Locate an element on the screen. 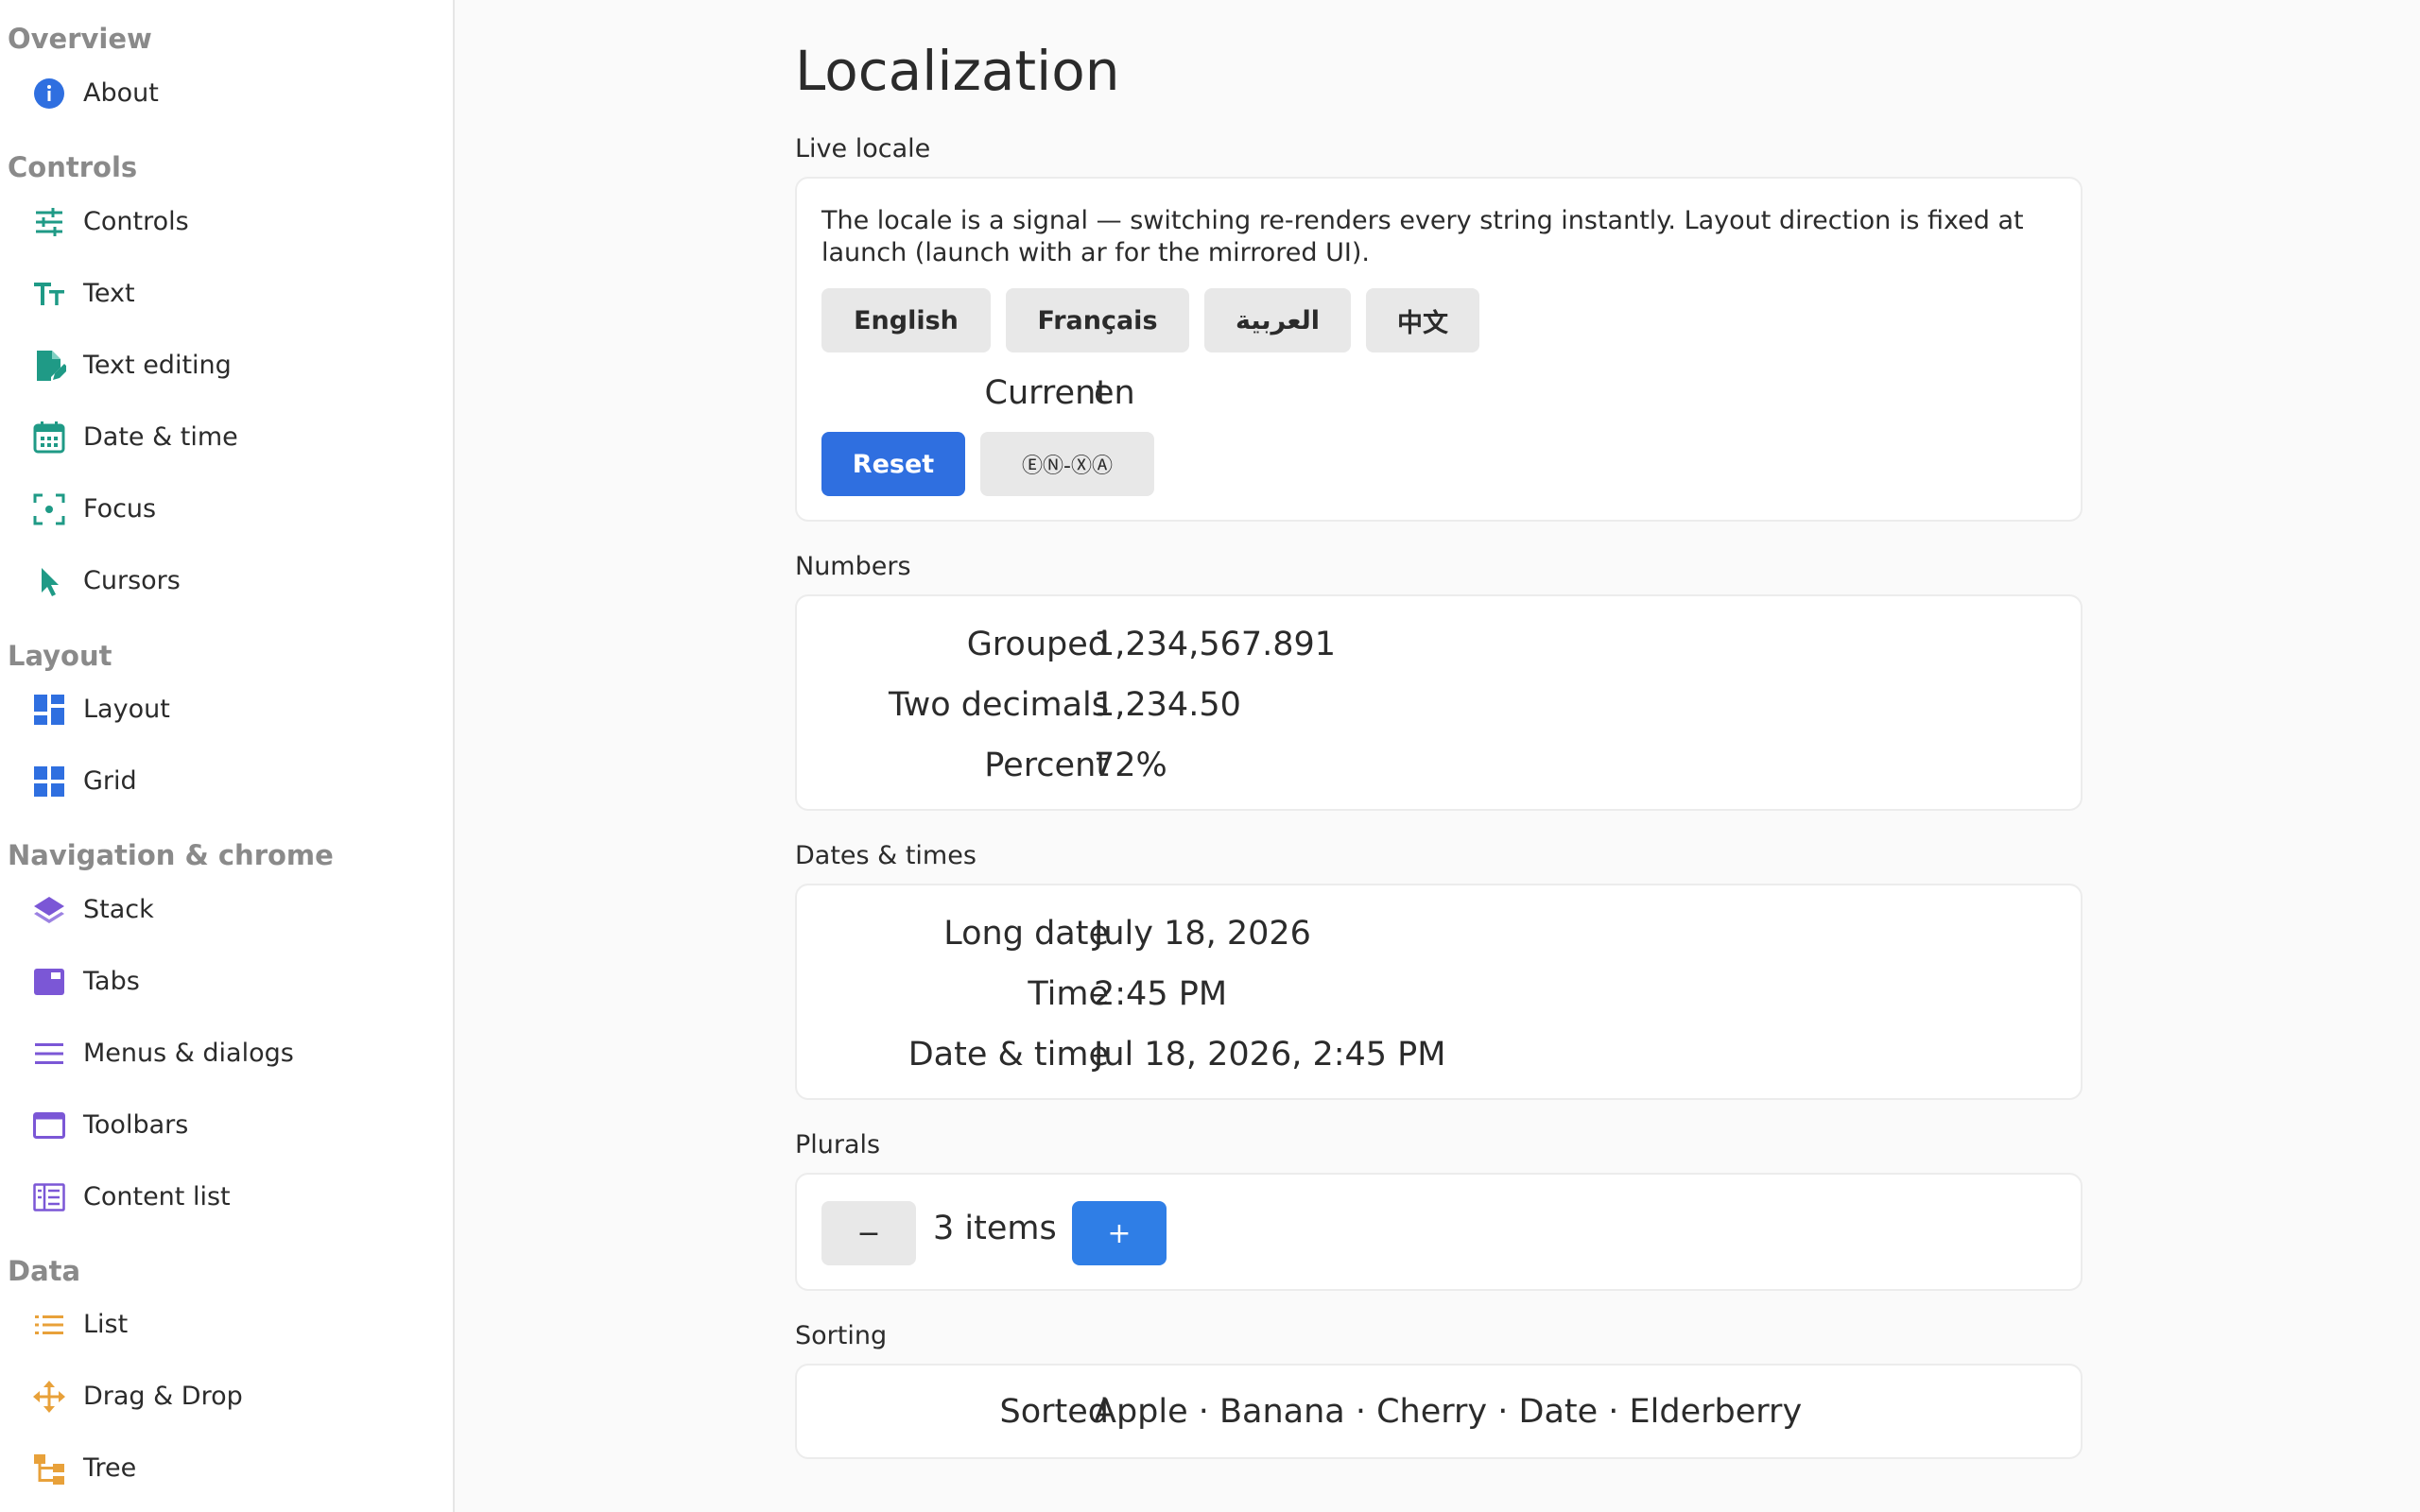 The width and height of the screenshot is (2420, 1512). decrement-button: − is located at coordinates (868, 1233).